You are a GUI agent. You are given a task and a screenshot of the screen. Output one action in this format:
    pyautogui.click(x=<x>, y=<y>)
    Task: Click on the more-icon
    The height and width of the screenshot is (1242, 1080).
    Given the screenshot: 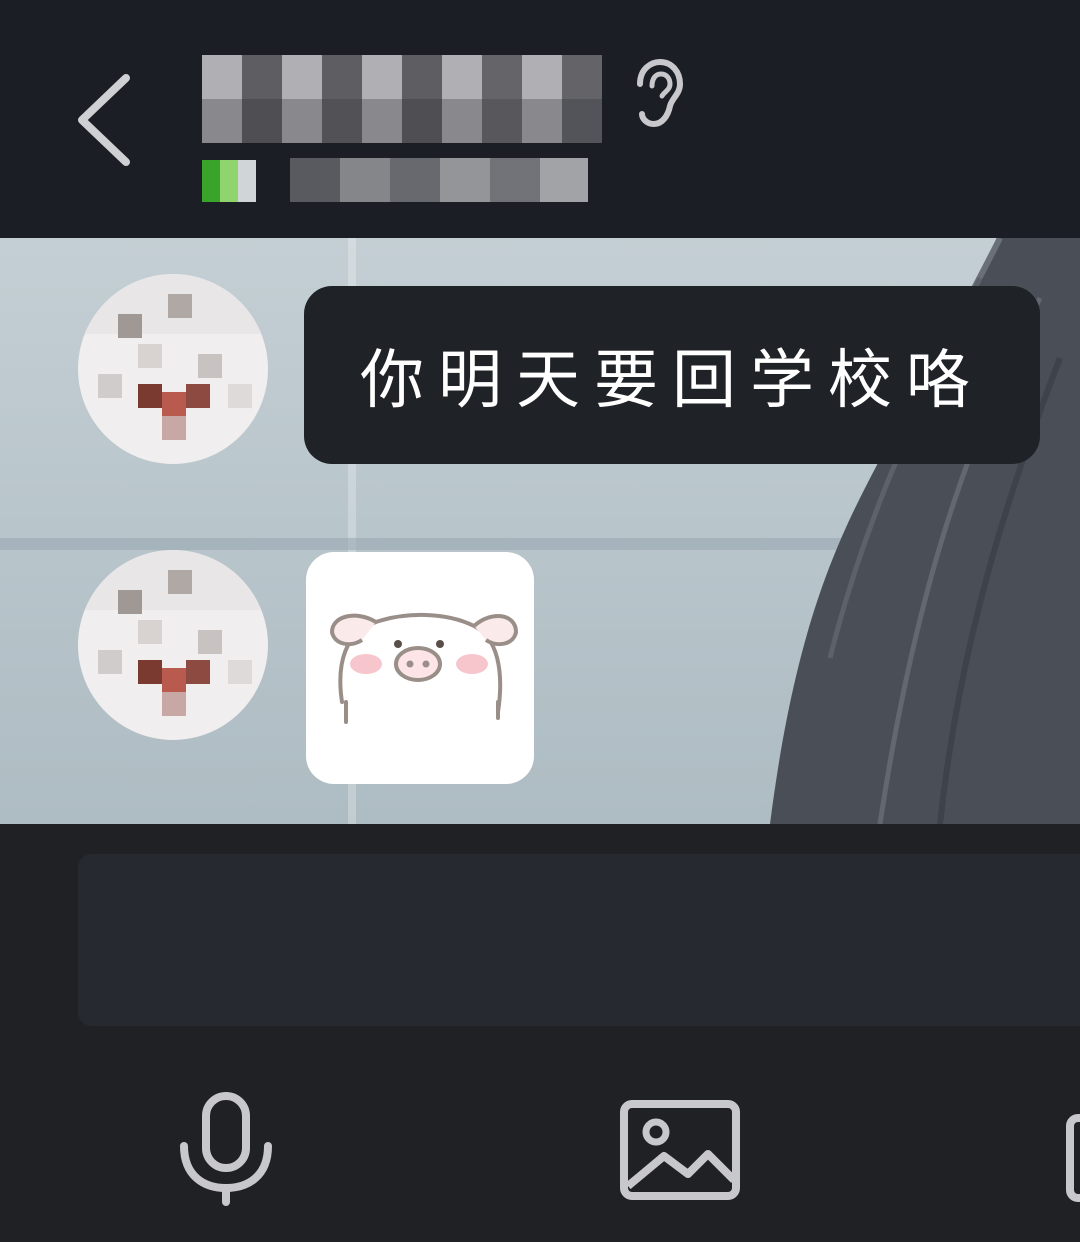 What is the action you would take?
    pyautogui.click(x=1073, y=1158)
    